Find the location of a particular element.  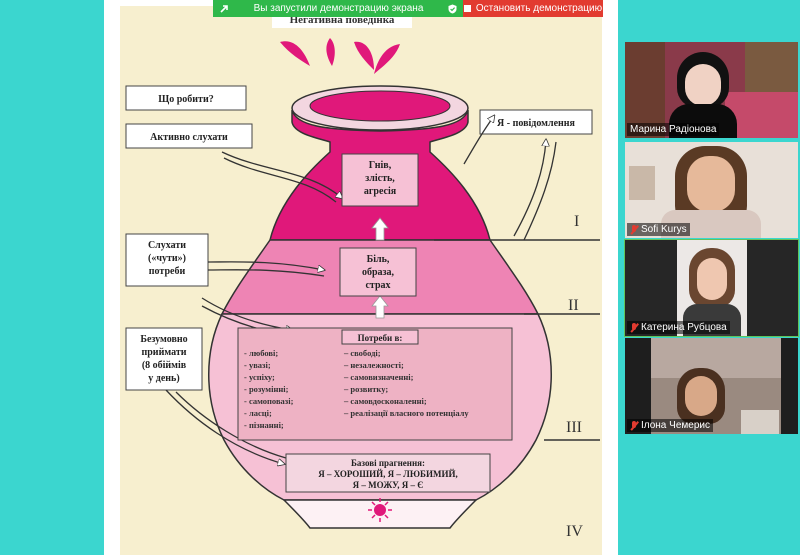

svg-text: - пізнанні; is located at coordinates (264, 425).